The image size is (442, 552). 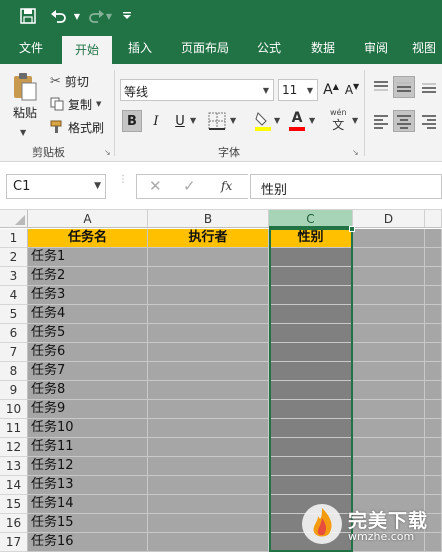 What do you see at coordinates (433, 371) in the screenshot?
I see `cell-e8` at bounding box center [433, 371].